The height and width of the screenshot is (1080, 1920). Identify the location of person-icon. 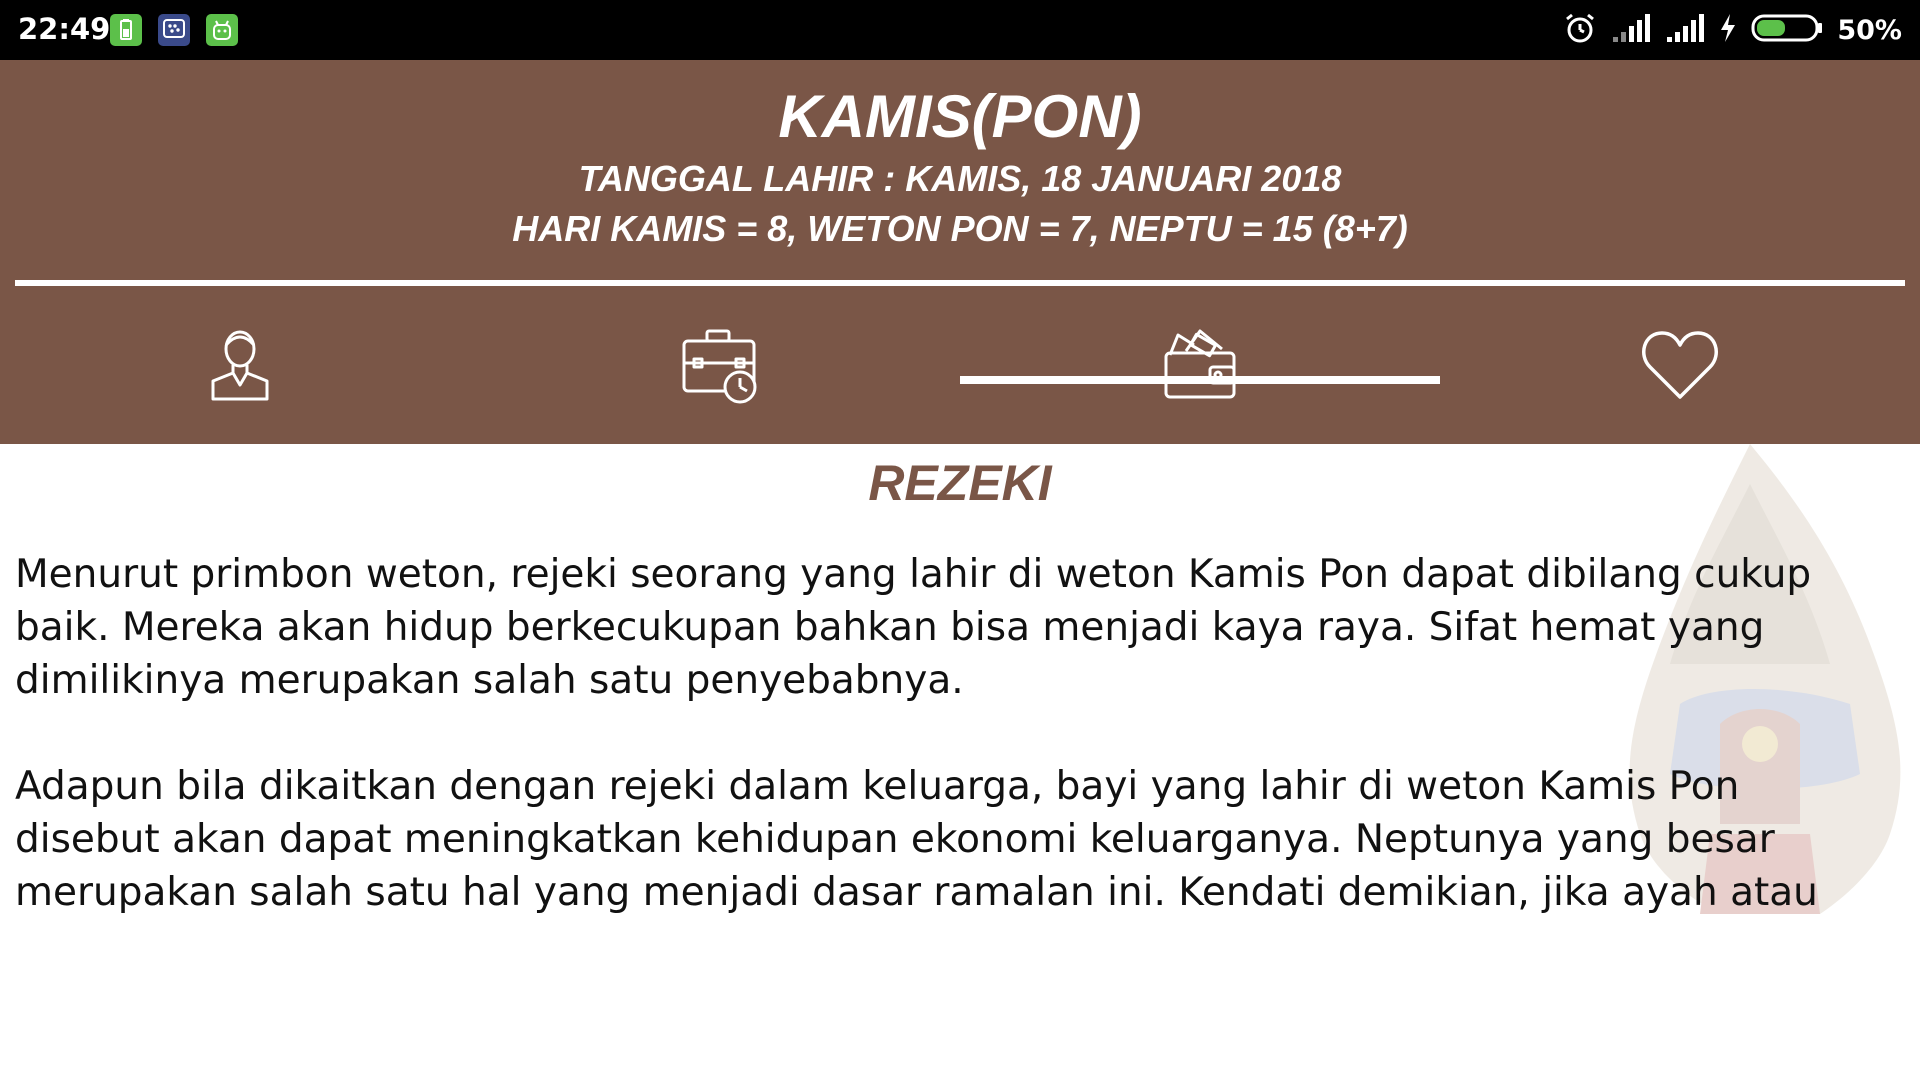
(240, 365).